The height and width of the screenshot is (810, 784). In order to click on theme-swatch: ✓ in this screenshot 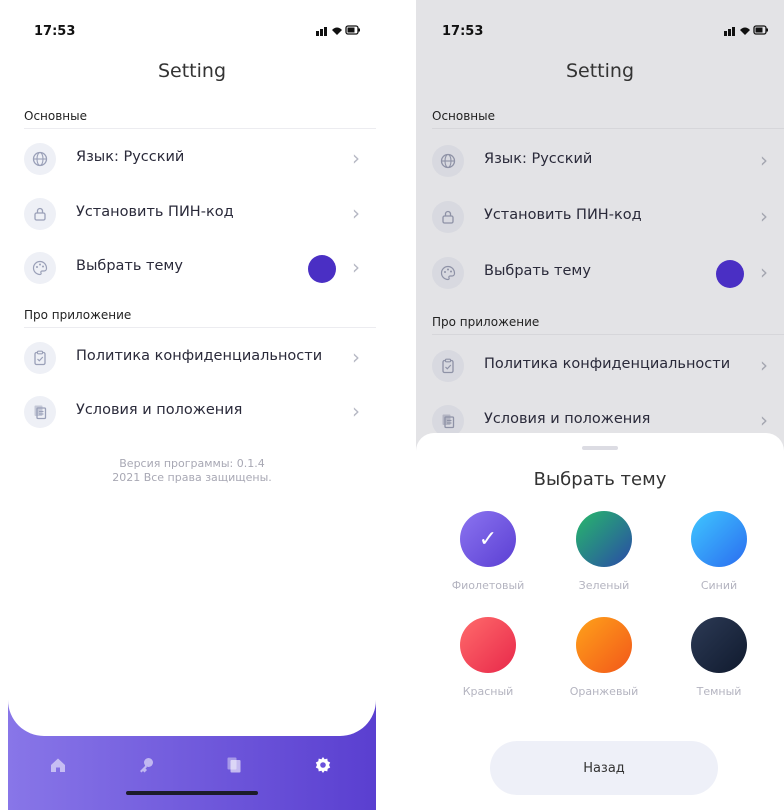, I will do `click(488, 539)`.